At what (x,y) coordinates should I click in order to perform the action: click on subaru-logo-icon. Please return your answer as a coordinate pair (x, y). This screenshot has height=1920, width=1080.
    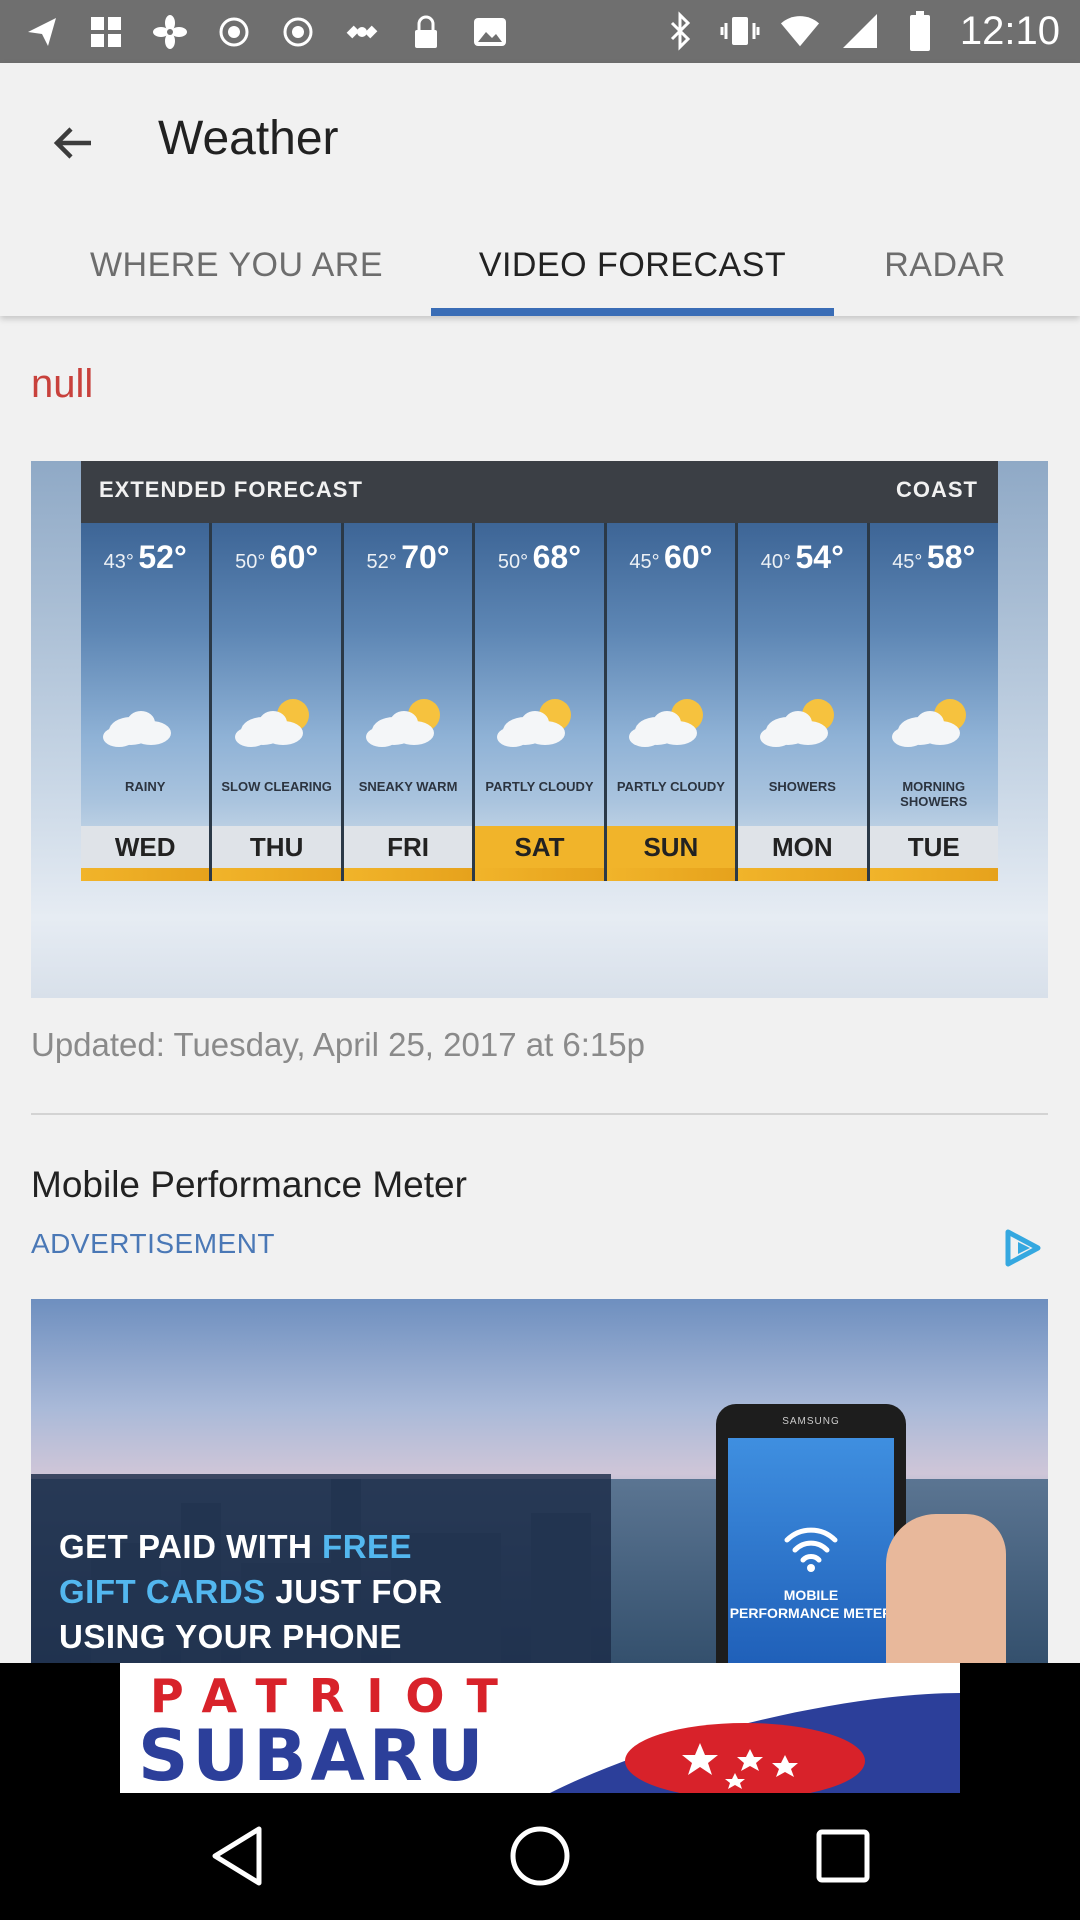
    Looking at the image, I should click on (755, 1743).